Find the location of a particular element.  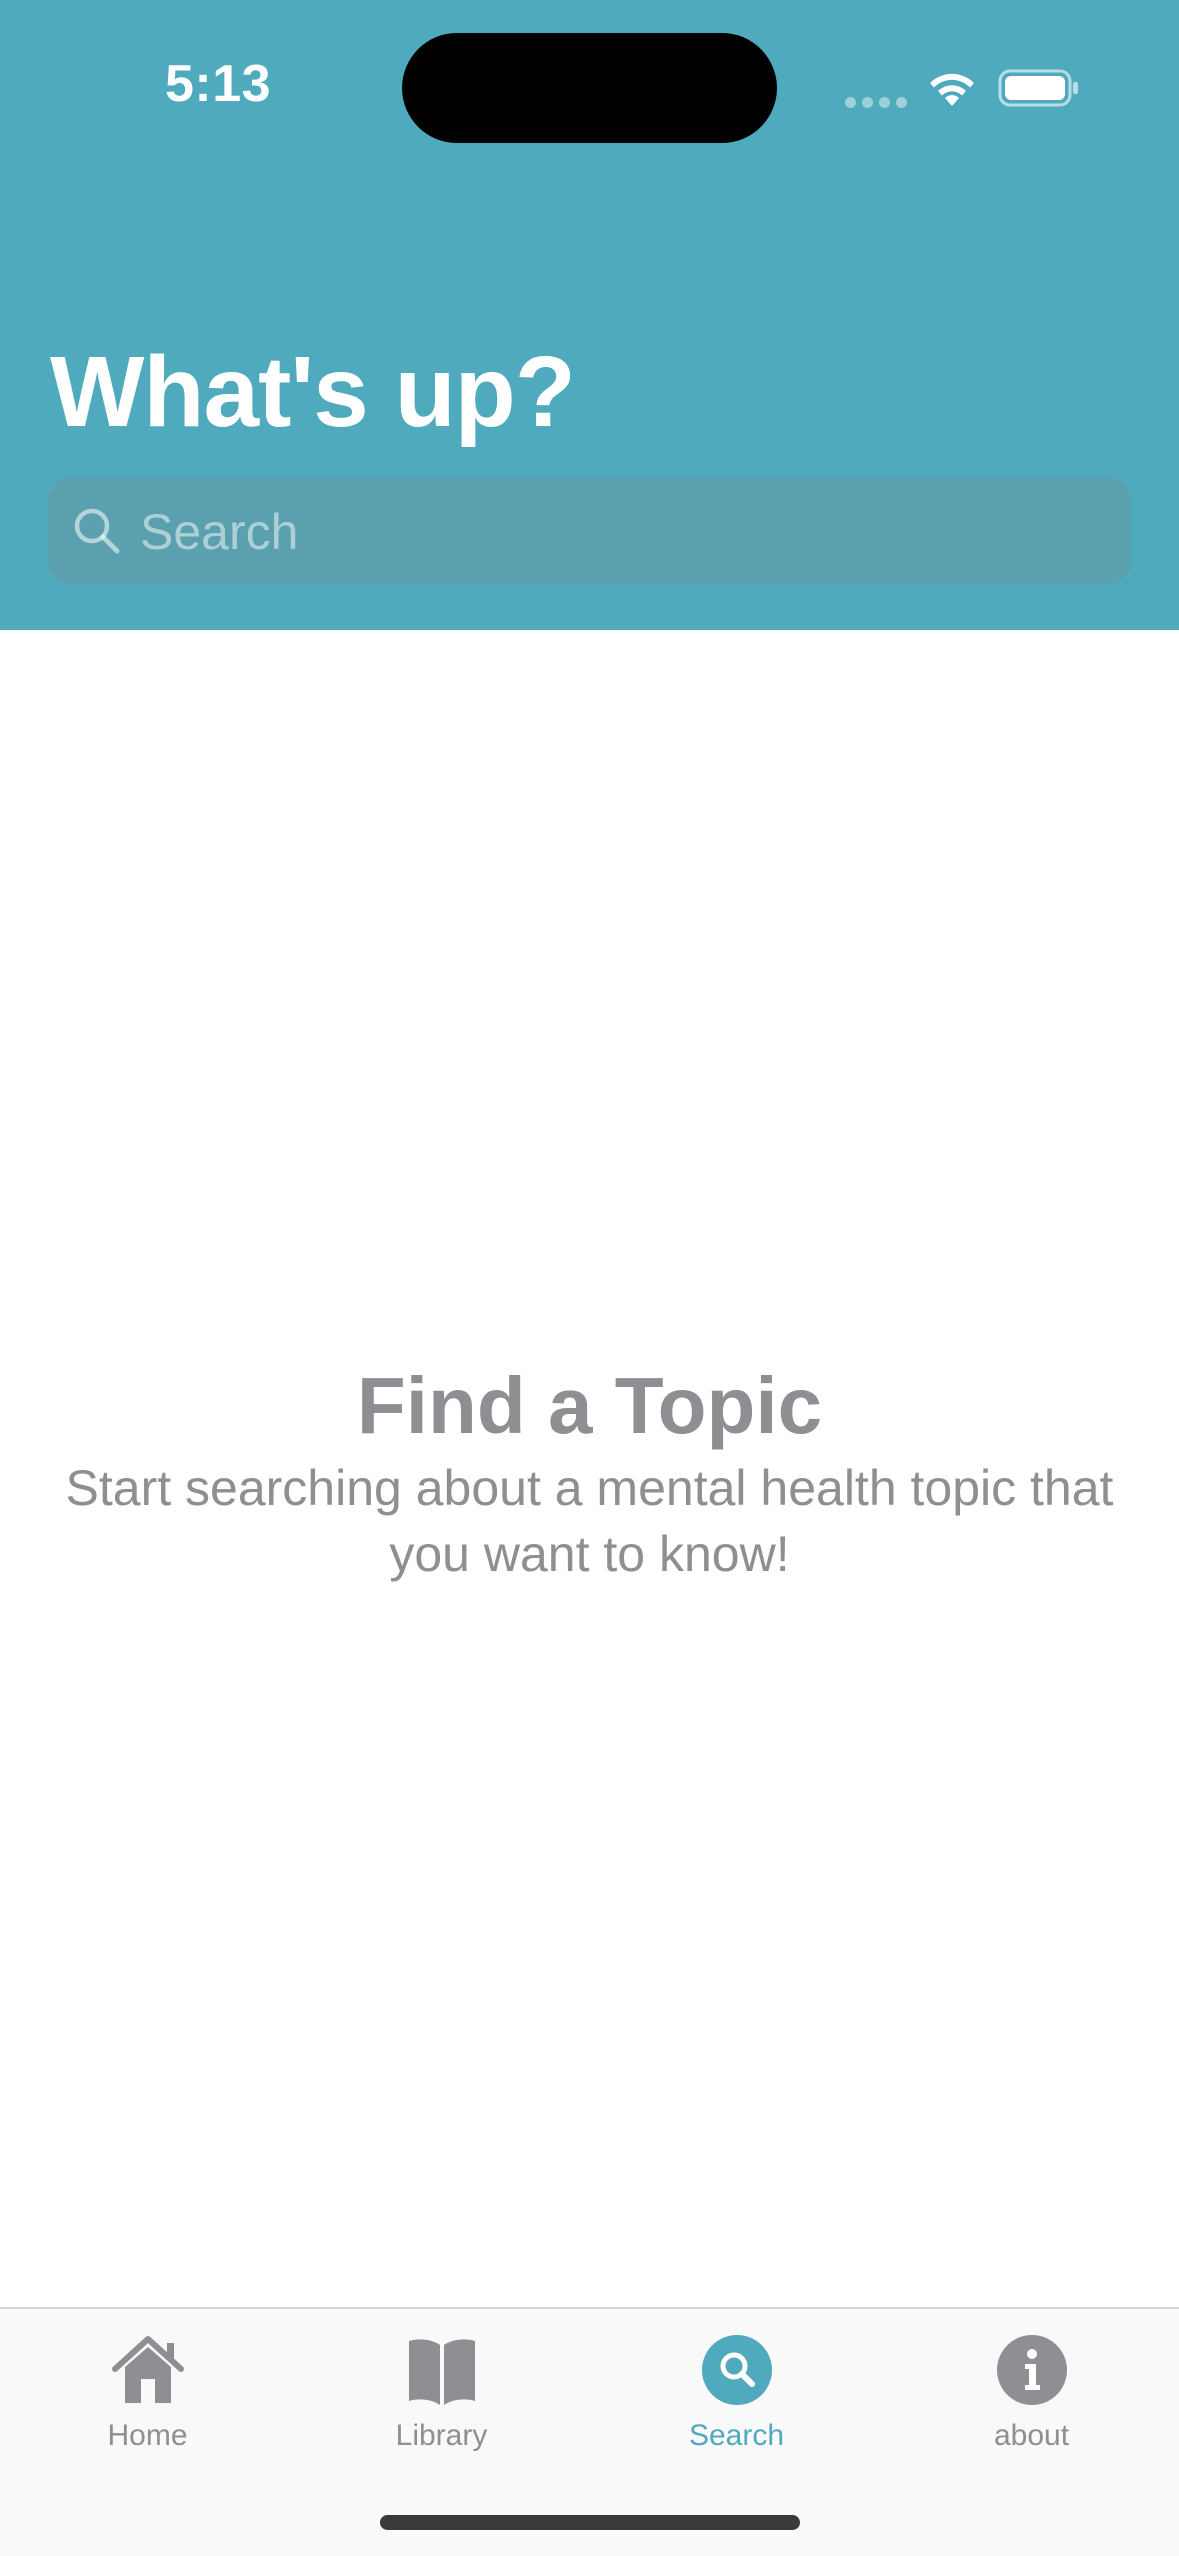

tab-about: about is located at coordinates (1031, 2402).